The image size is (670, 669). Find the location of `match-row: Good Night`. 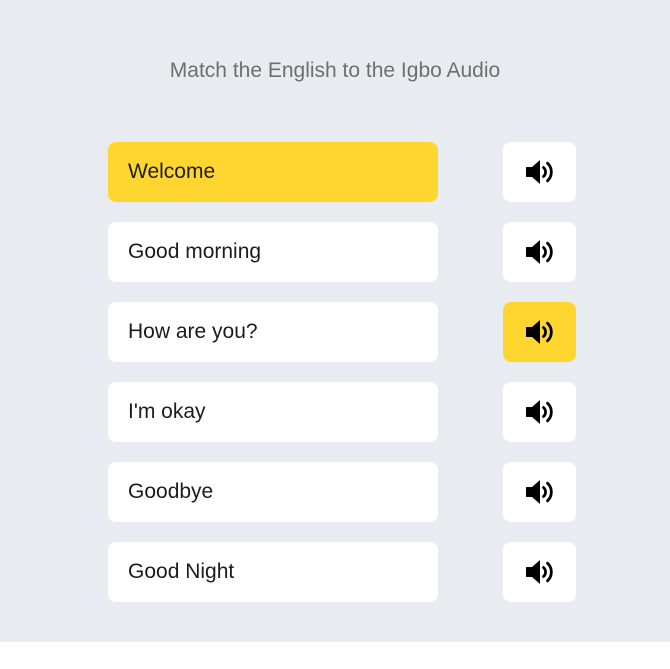

match-row: Good Night is located at coordinates (335, 572).